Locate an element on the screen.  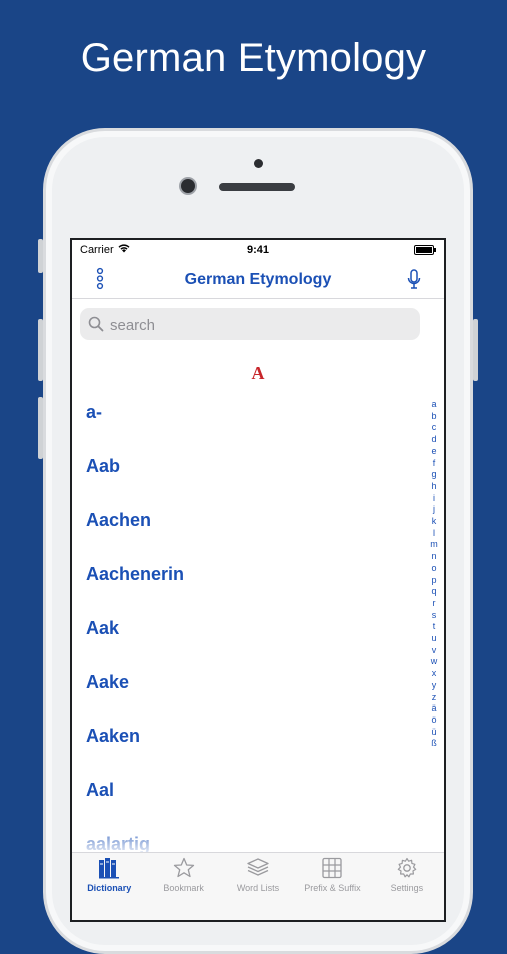
search-icon is located at coordinates (96, 324).